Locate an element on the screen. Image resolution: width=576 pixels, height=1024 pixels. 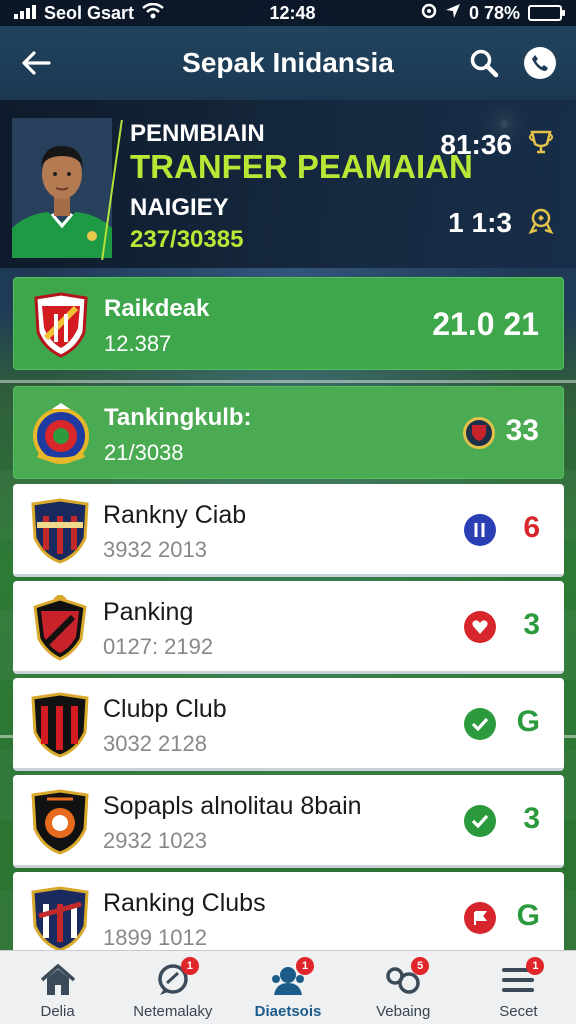
club-name: Rankny Ciab is located at coordinates (175, 515).